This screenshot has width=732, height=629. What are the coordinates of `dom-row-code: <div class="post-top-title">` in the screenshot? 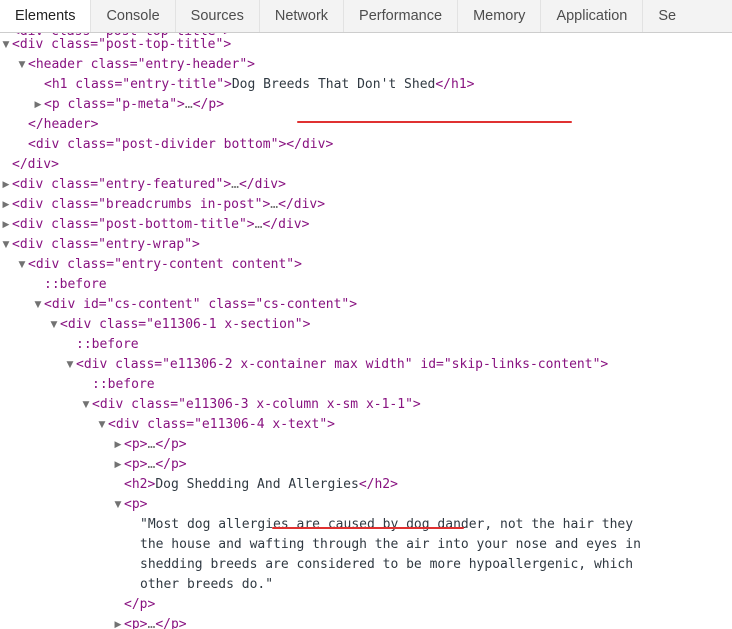 It's located at (122, 44).